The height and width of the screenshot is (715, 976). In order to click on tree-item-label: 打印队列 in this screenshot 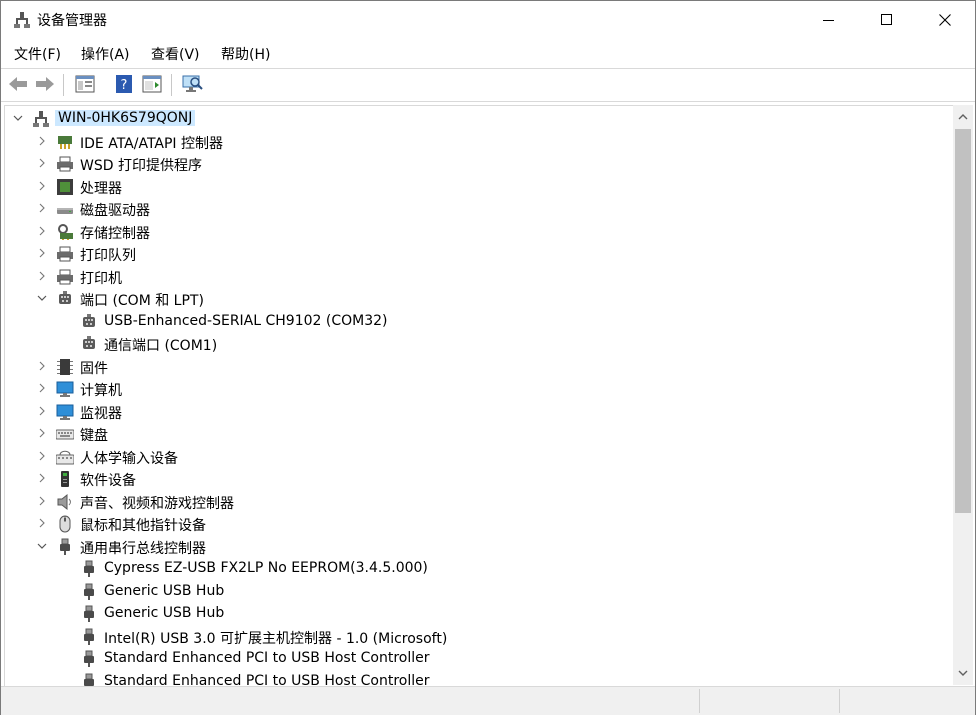, I will do `click(108, 256)`.